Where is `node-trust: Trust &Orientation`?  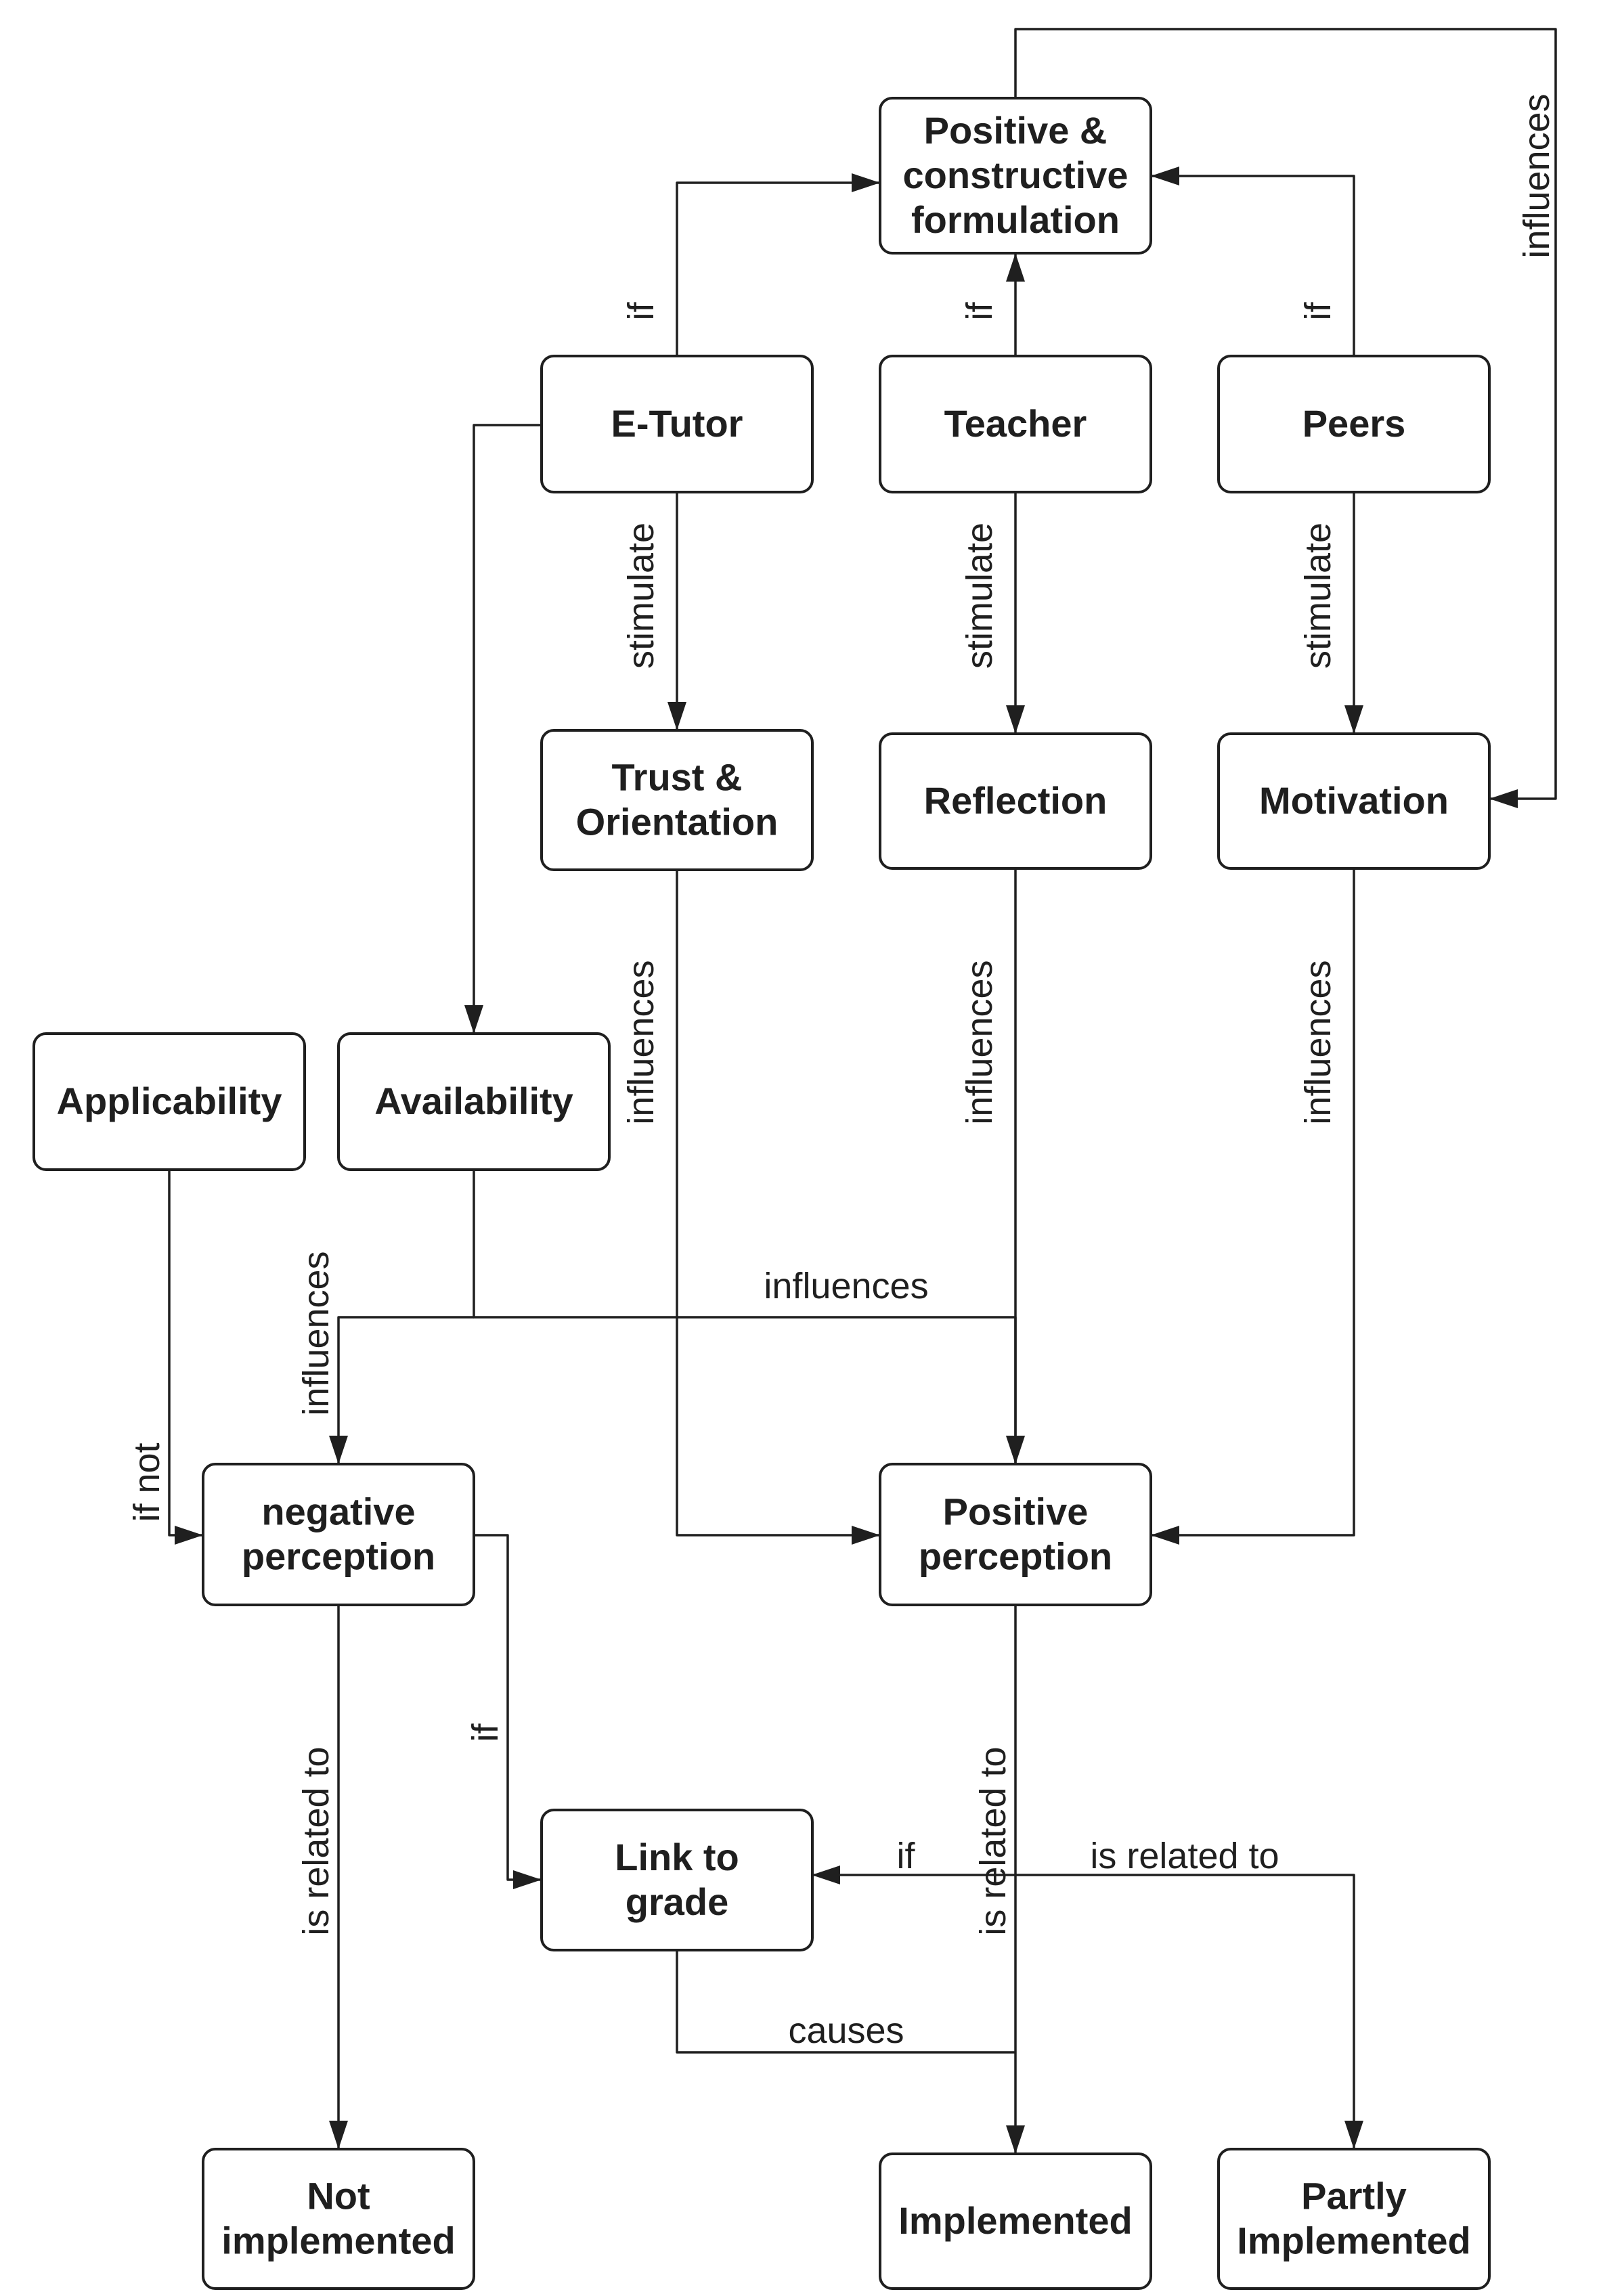
node-trust: Trust &Orientation is located at coordinates (677, 800).